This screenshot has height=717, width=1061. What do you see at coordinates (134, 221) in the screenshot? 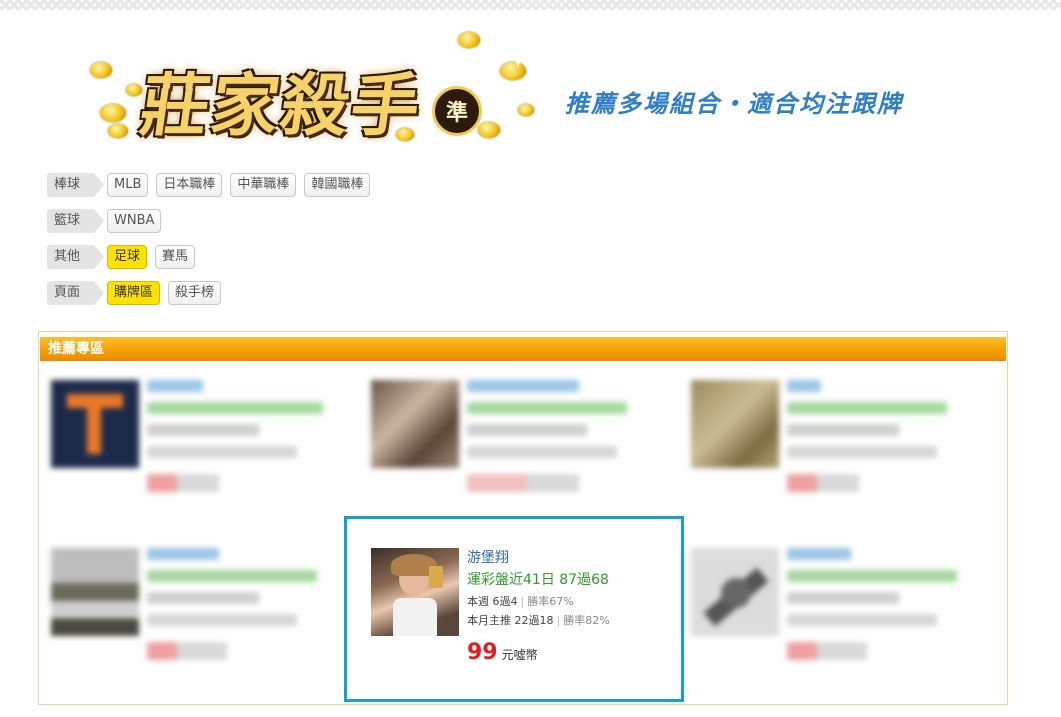
I see `tag-wnba: WNBA` at bounding box center [134, 221].